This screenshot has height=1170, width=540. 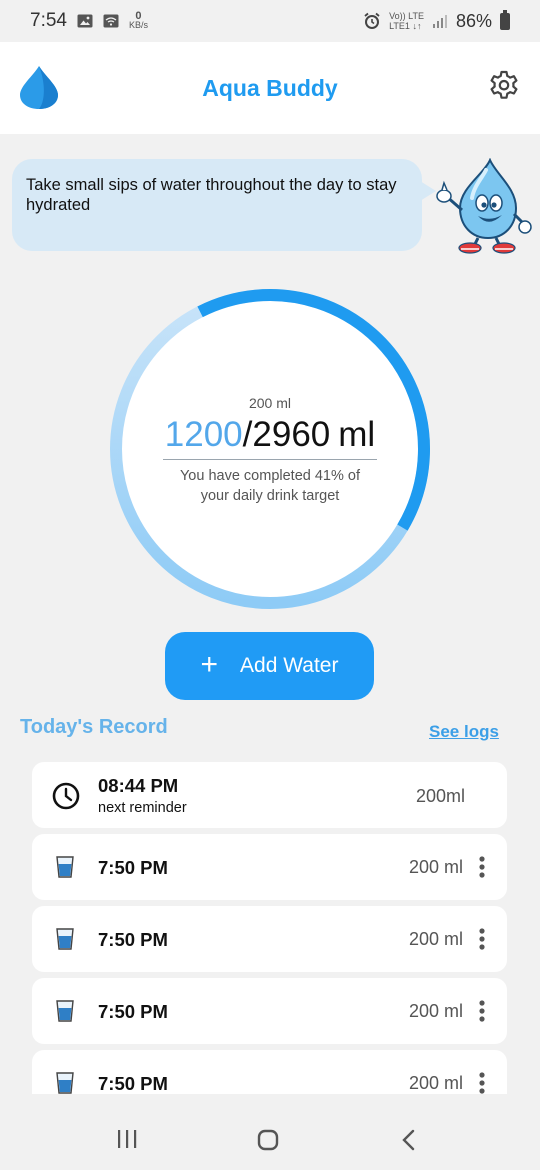 What do you see at coordinates (397, 16) in the screenshot?
I see `volte-label: Vo))` at bounding box center [397, 16].